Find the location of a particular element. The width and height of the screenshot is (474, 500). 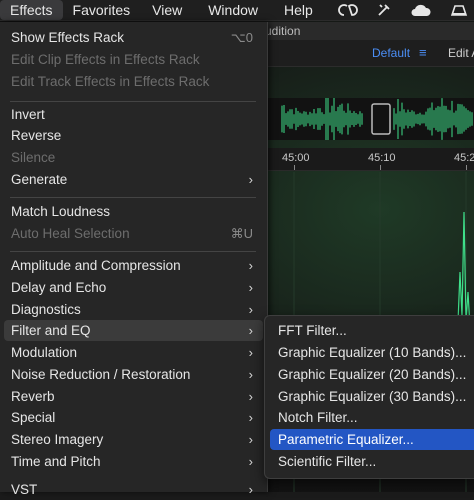

menu-item-label: Reverse is located at coordinates (36, 135).